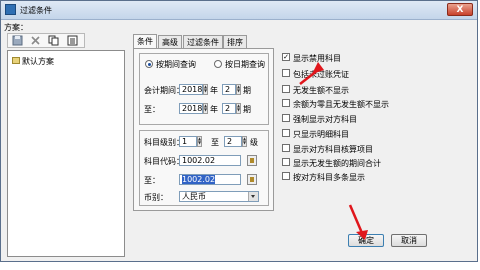 The image size is (480, 270). Describe the element at coordinates (333, 151) in the screenshot. I see `annotation-arrows` at that location.